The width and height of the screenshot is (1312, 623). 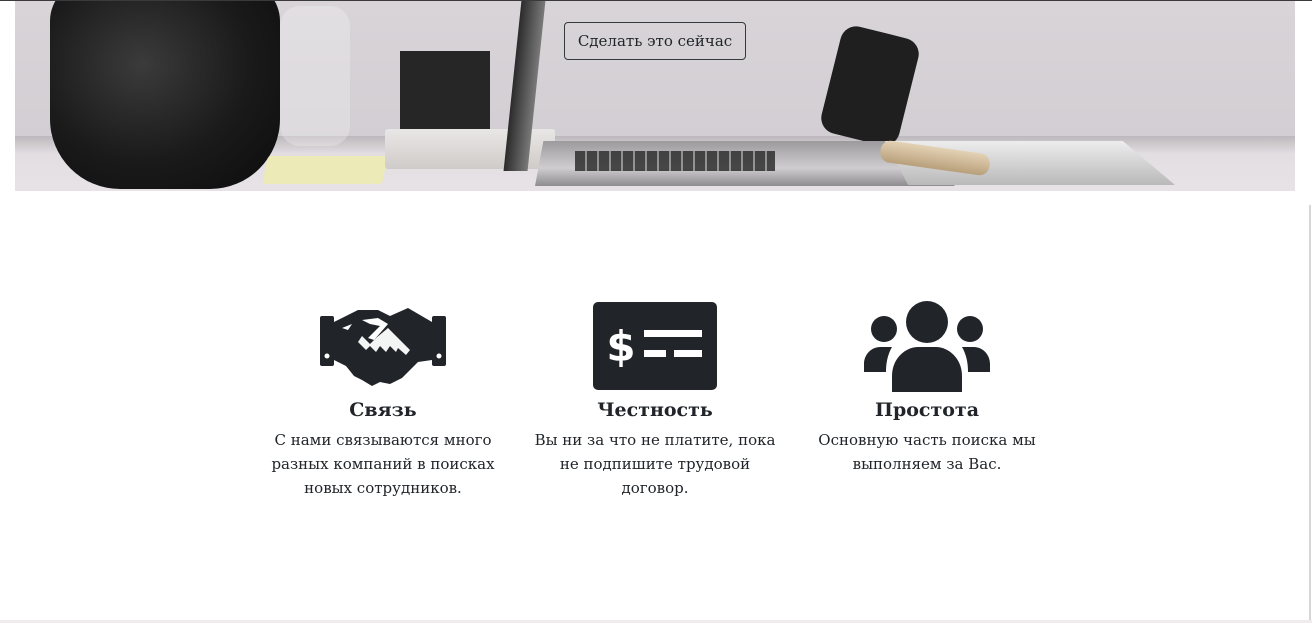 I want to click on feature-title: Связь, so click(x=383, y=410).